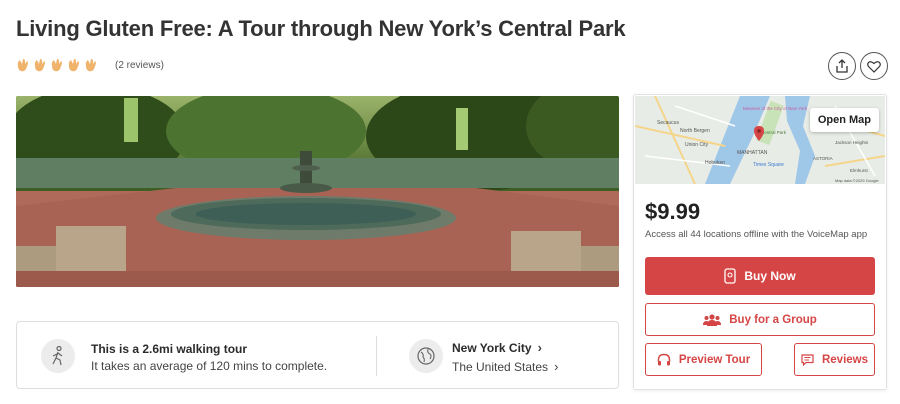 The height and width of the screenshot is (404, 900). I want to click on headphones-icon, so click(664, 359).